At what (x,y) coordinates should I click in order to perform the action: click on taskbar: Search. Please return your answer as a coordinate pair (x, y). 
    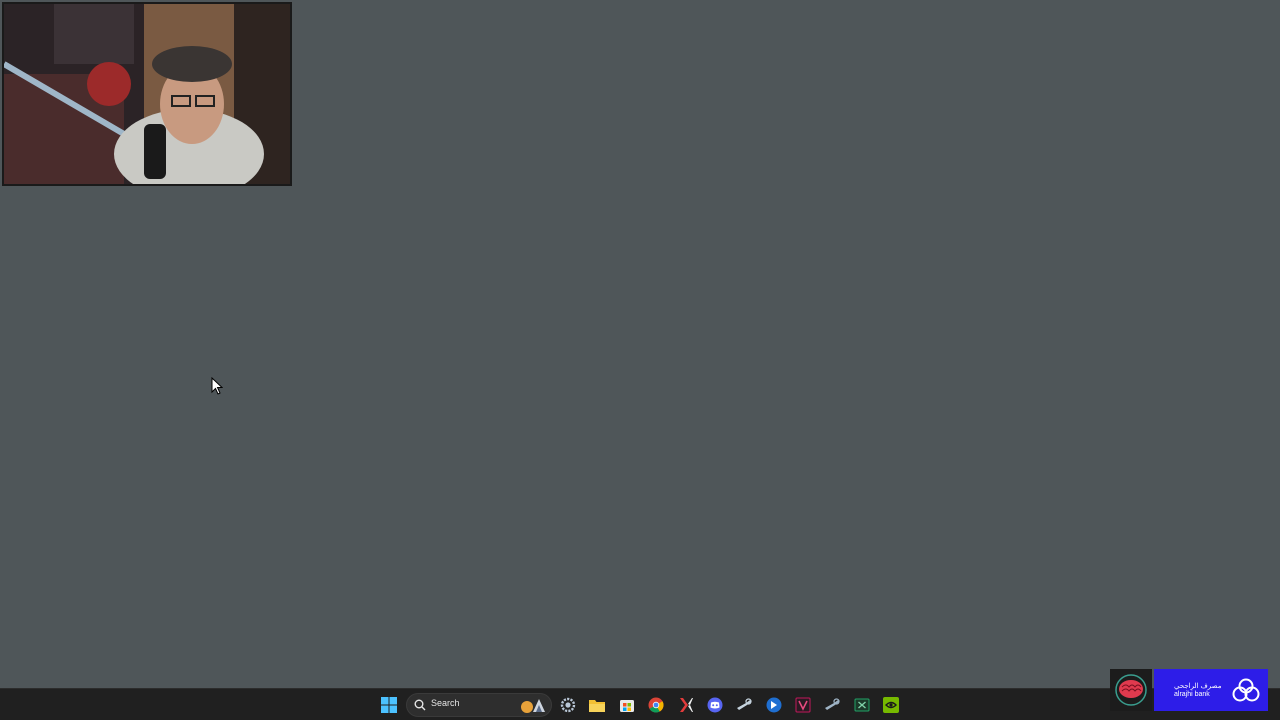
    Looking at the image, I should click on (640, 704).